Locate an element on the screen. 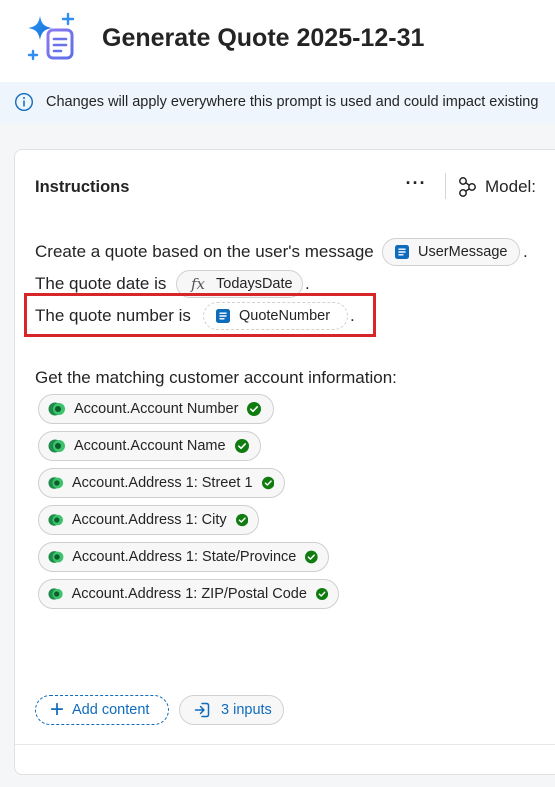 This screenshot has height=787, width=555. add-content-button: + Add content is located at coordinates (102, 710).